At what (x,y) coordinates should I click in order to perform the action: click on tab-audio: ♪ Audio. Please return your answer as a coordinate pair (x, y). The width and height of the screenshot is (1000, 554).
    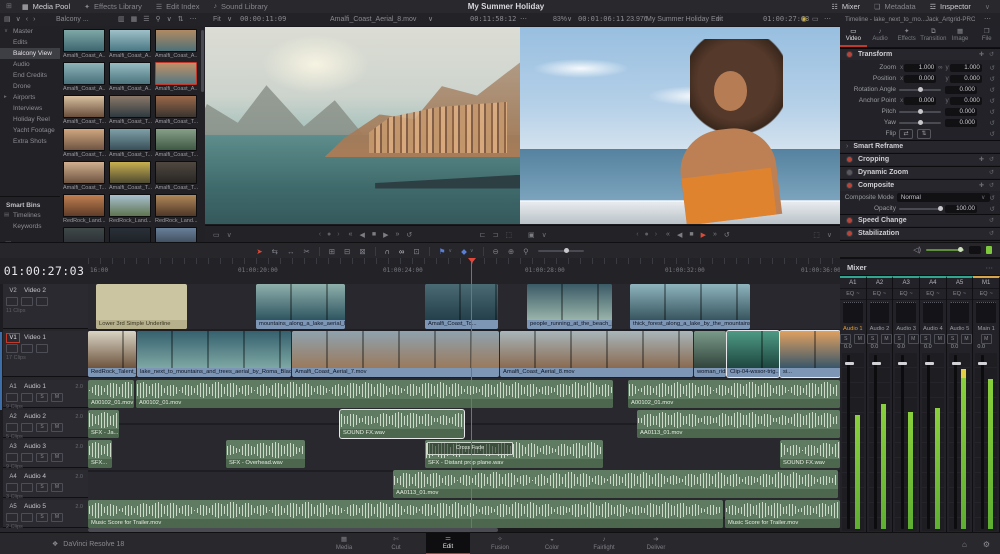
    Looking at the image, I should click on (880, 36).